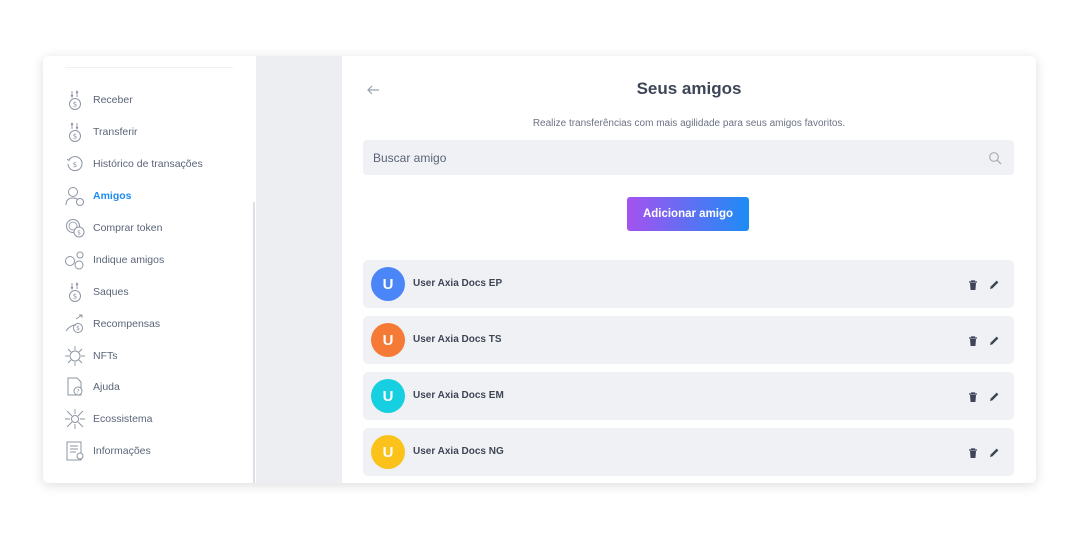 Image resolution: width=1080 pixels, height=541 pixels. I want to click on sidebar-item-nfts: NFTs, so click(91, 356).